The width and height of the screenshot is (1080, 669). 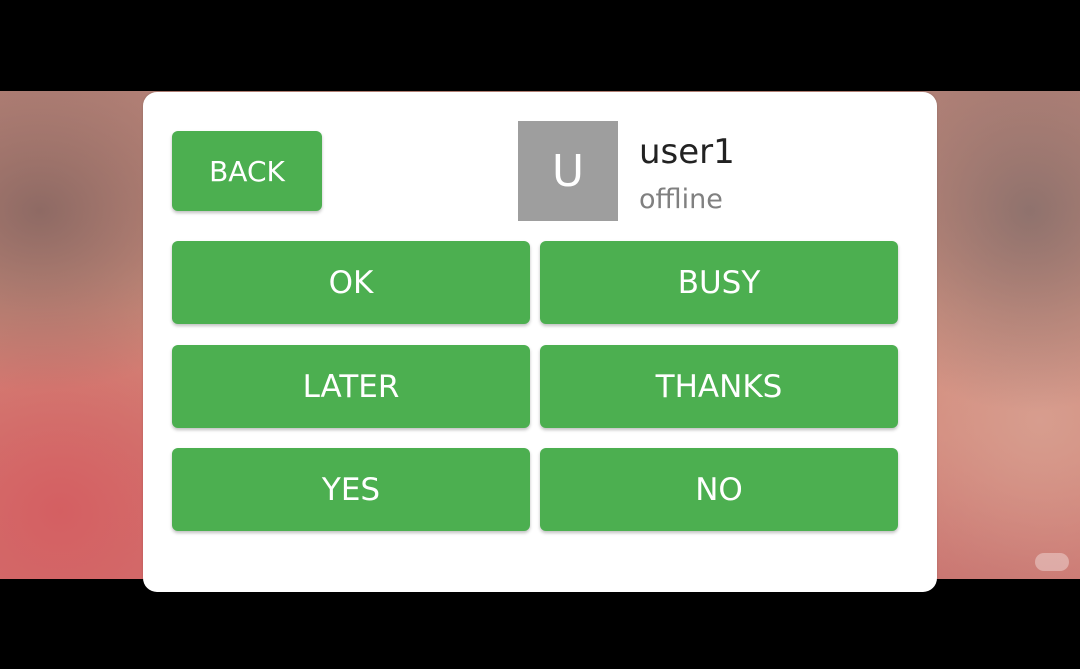 I want to click on avatar-letter: U, so click(x=568, y=171).